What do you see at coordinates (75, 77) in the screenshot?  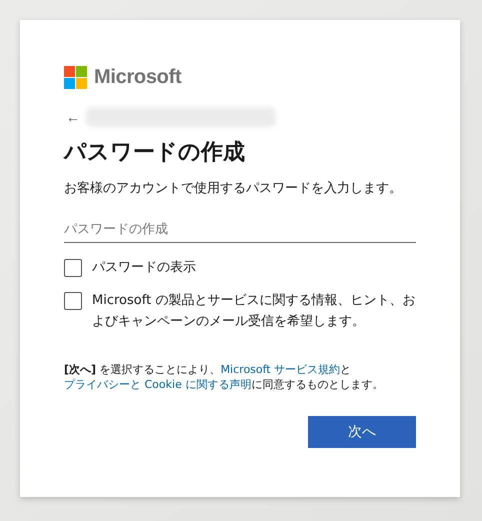 I see `windows-logo-icon` at bounding box center [75, 77].